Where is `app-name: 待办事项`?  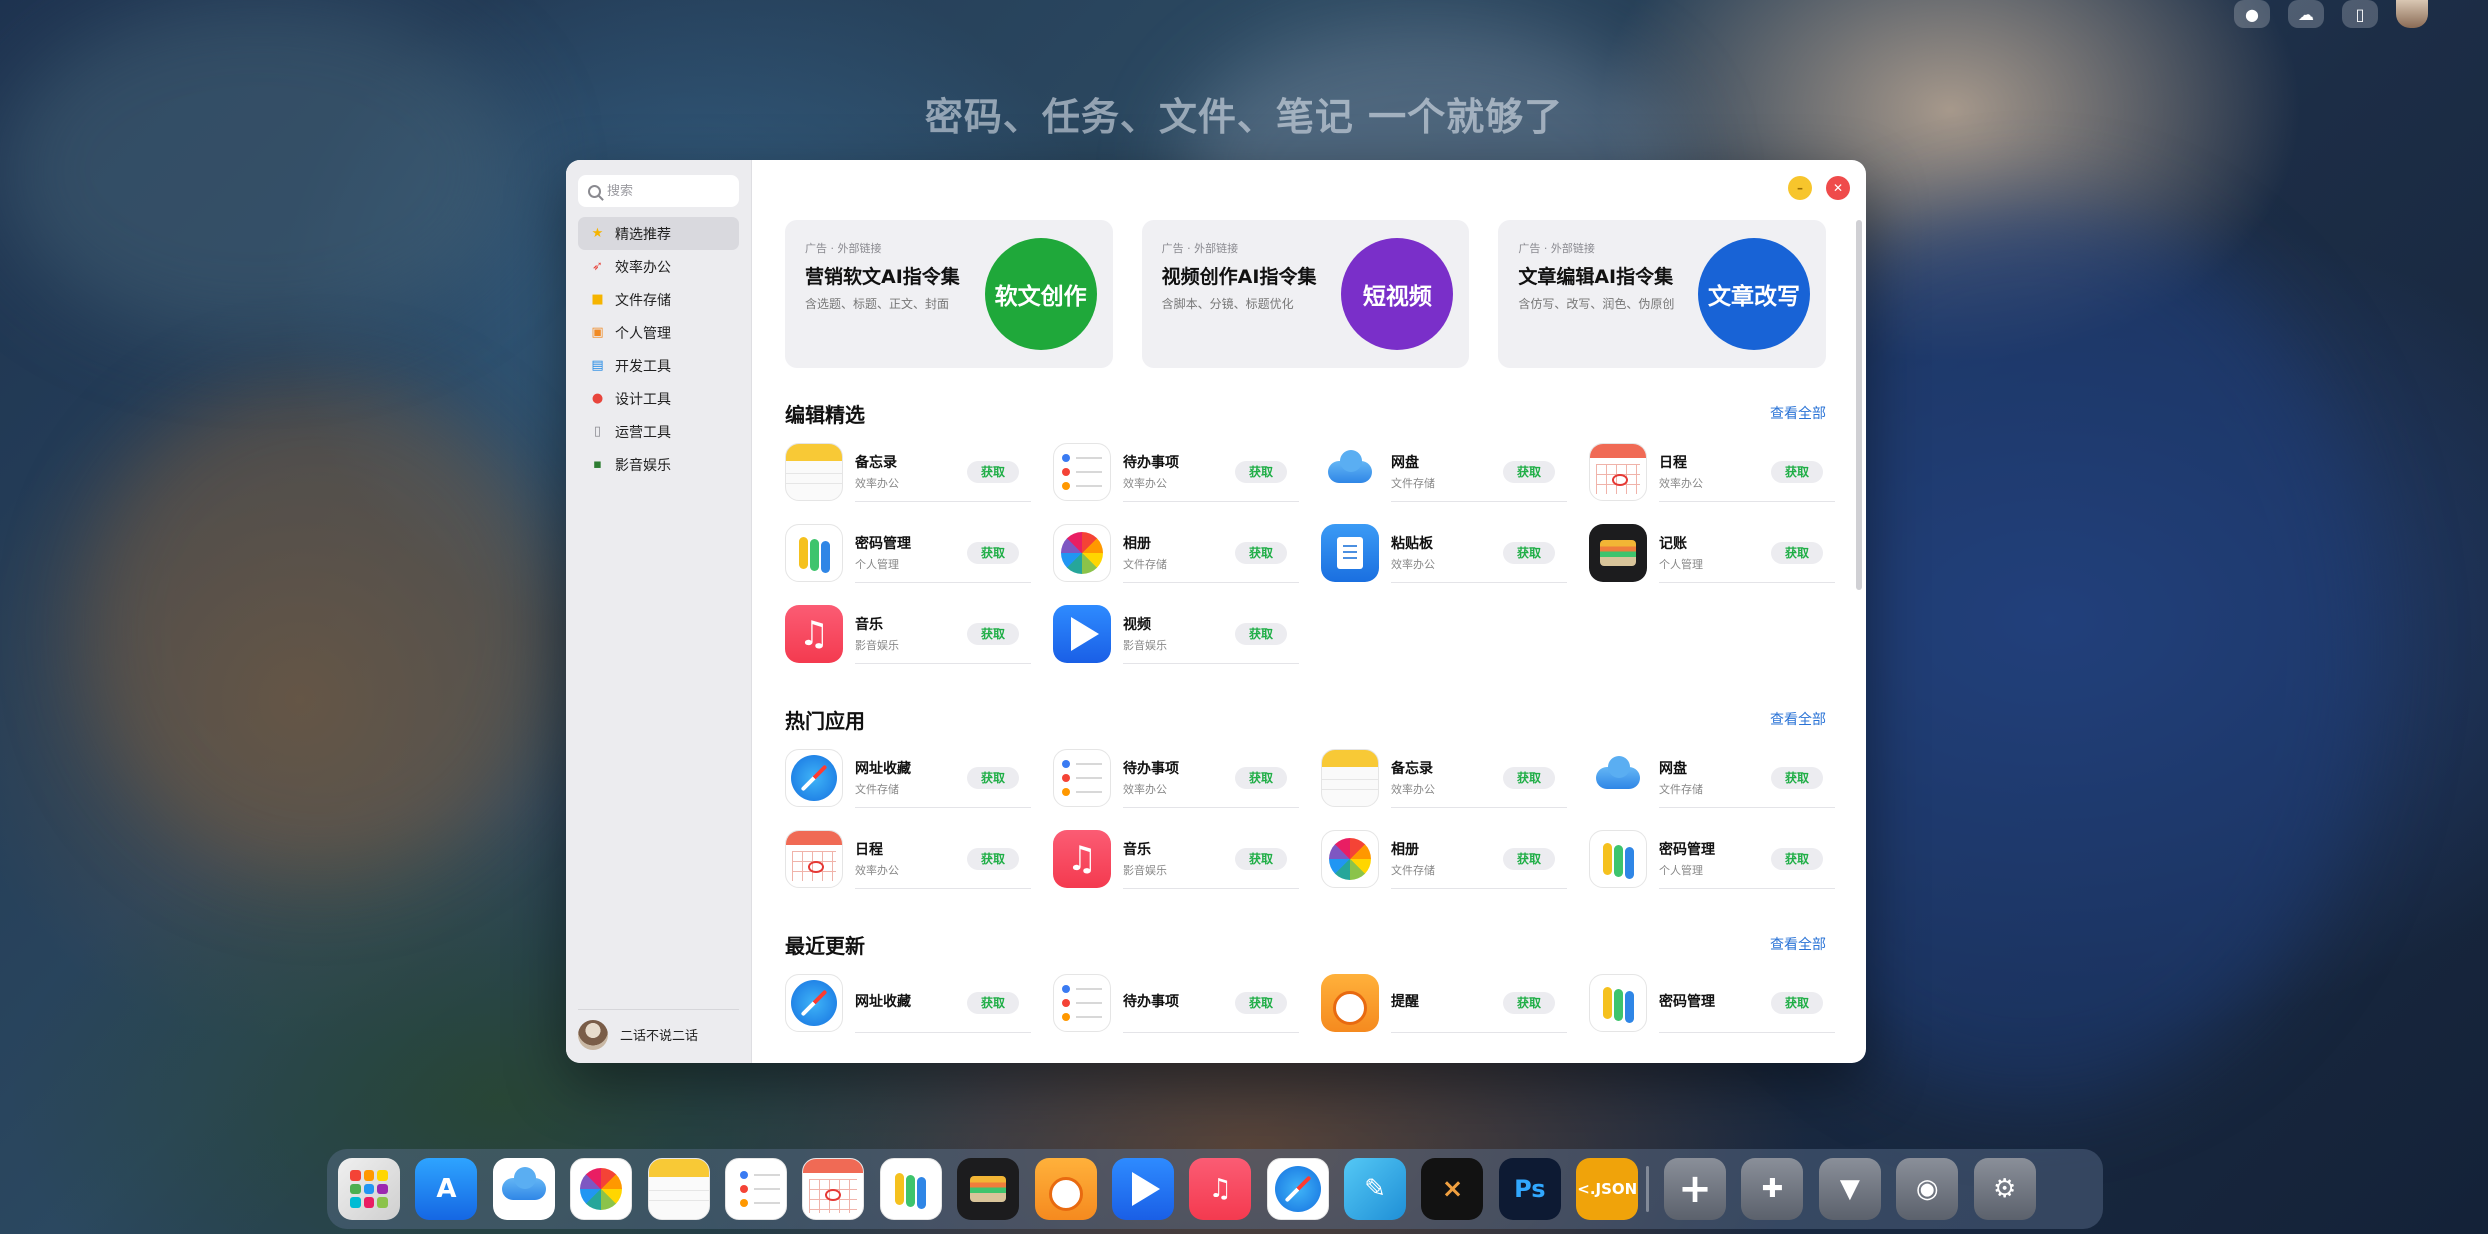 app-name: 待办事项 is located at coordinates (1151, 463).